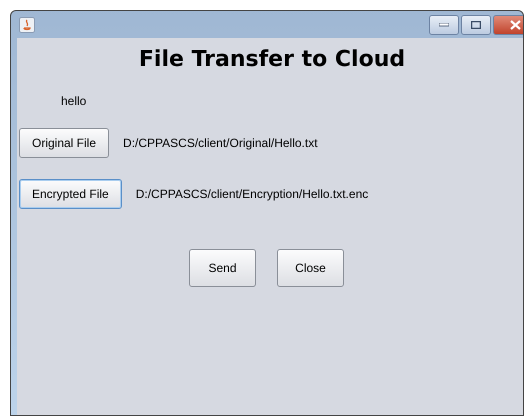  I want to click on minimize-button, so click(444, 24).